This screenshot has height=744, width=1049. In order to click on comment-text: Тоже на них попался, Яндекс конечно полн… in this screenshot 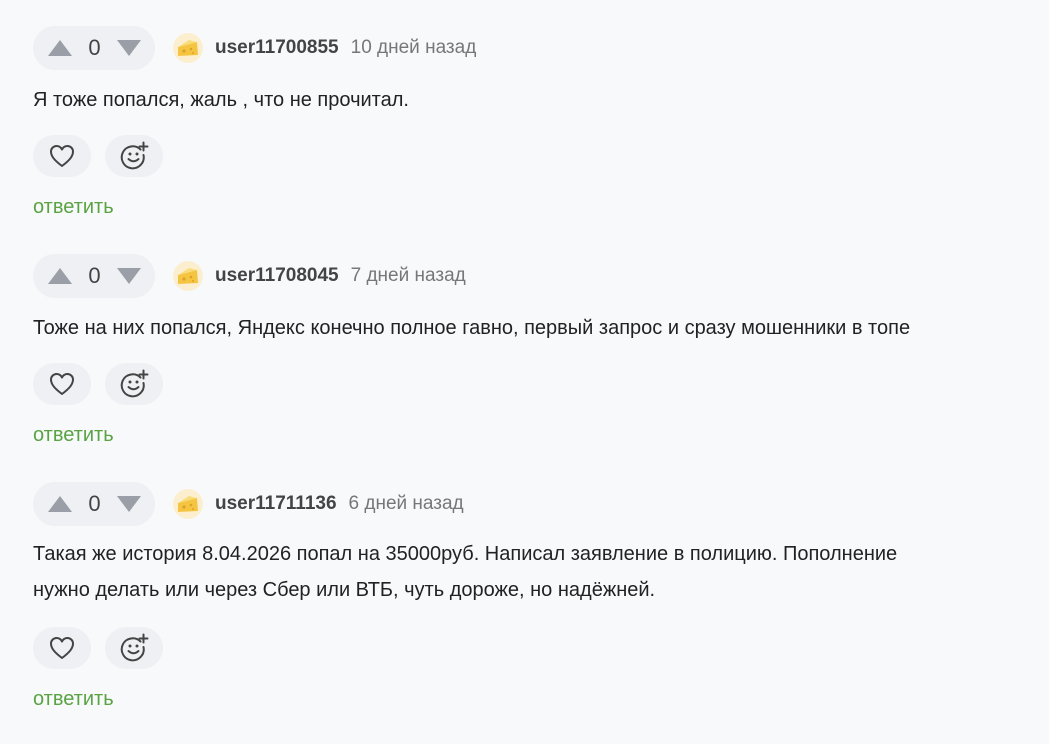, I will do `click(513, 328)`.